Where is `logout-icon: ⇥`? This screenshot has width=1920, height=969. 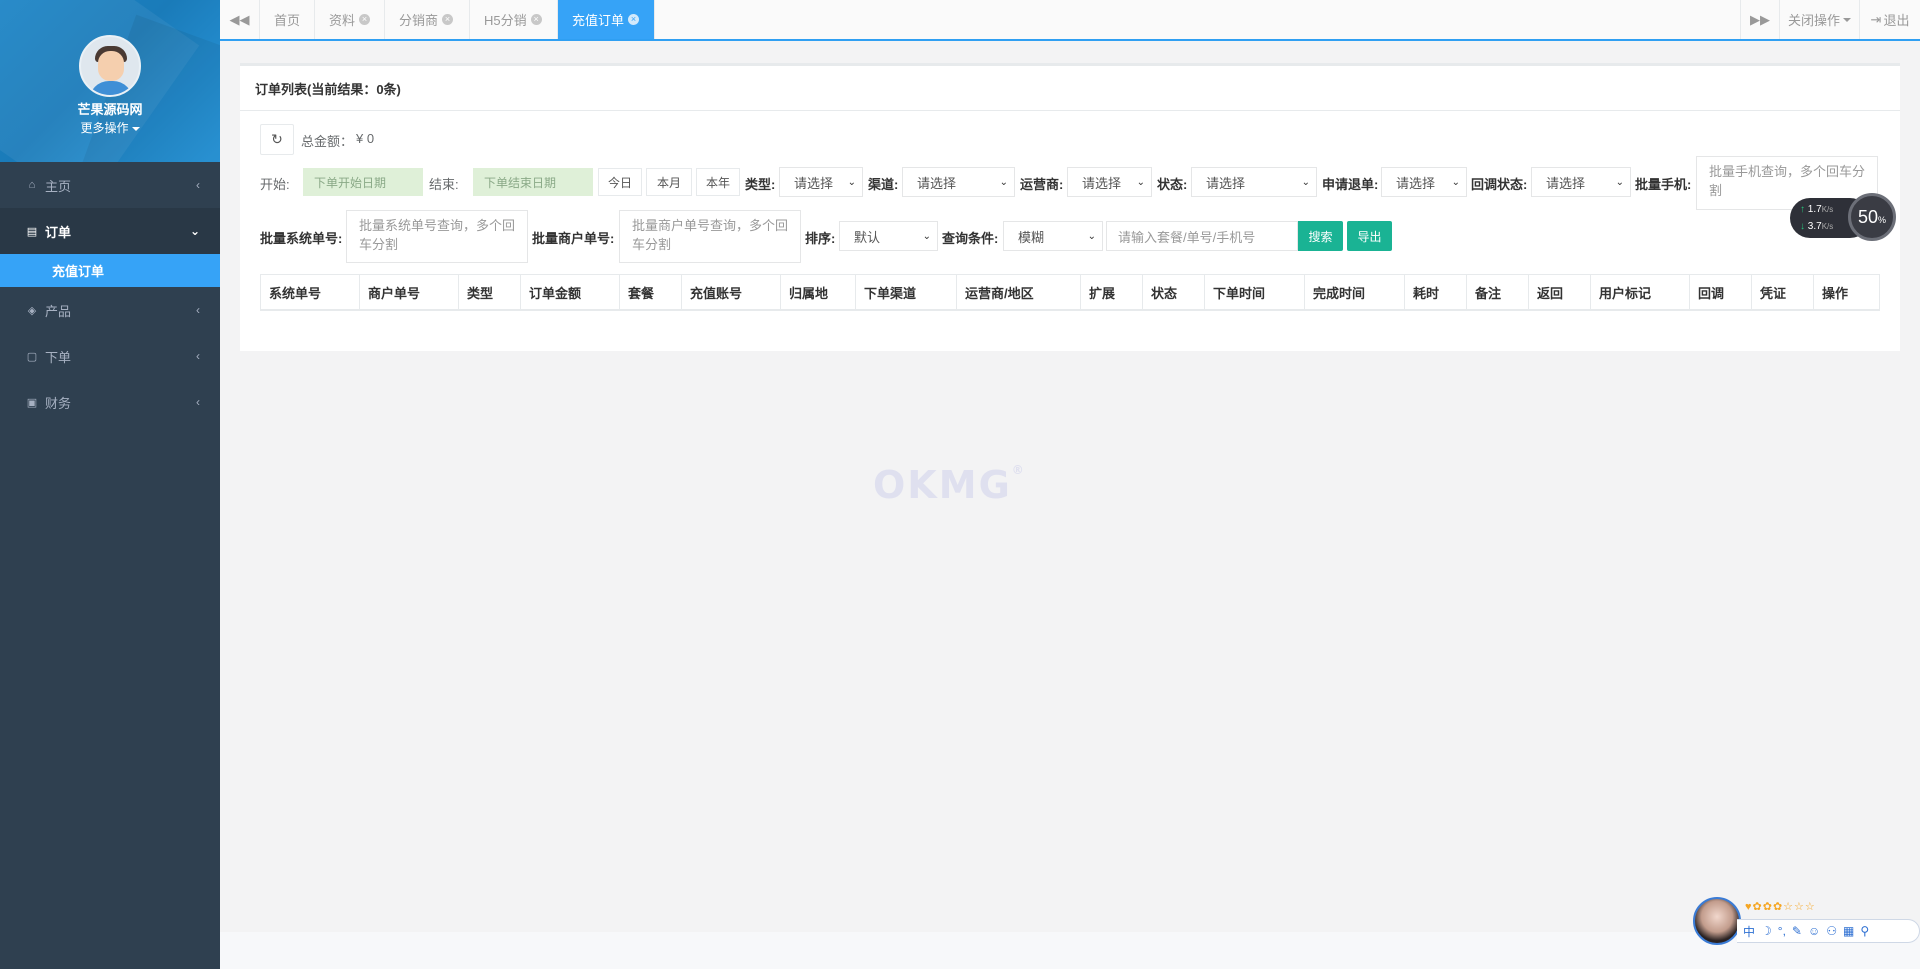 logout-icon: ⇥ is located at coordinates (1876, 19).